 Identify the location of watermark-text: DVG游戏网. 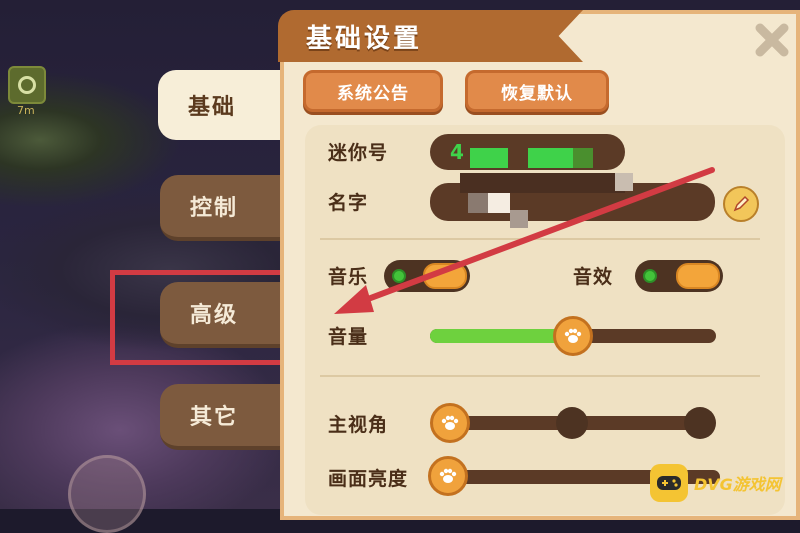
(737, 484).